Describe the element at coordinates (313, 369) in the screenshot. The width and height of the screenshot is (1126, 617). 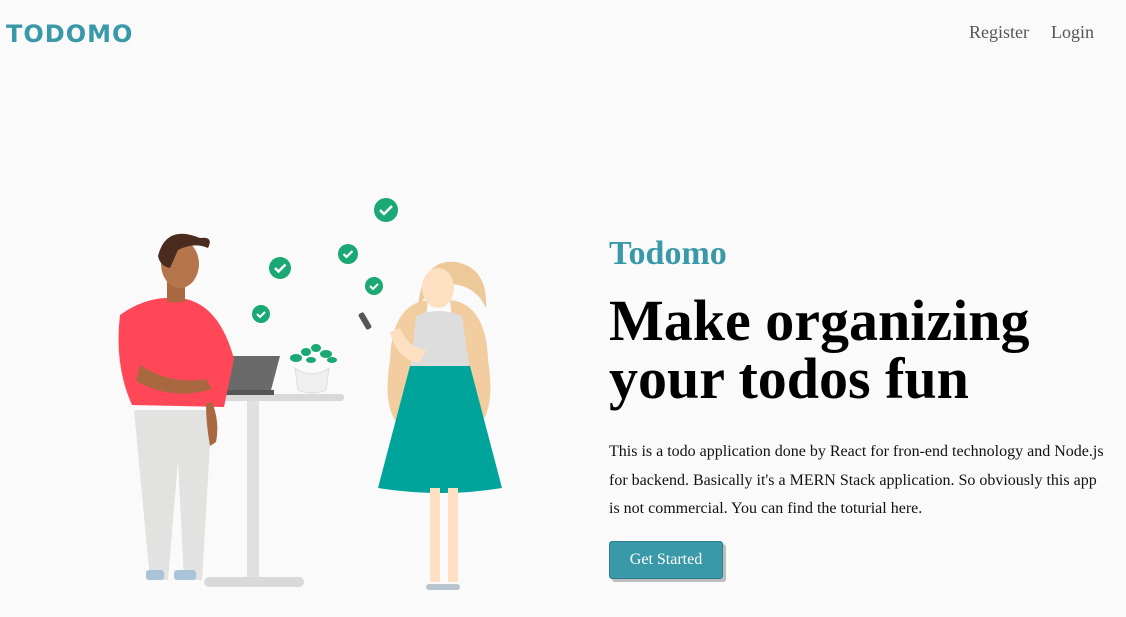
I see `plant` at that location.